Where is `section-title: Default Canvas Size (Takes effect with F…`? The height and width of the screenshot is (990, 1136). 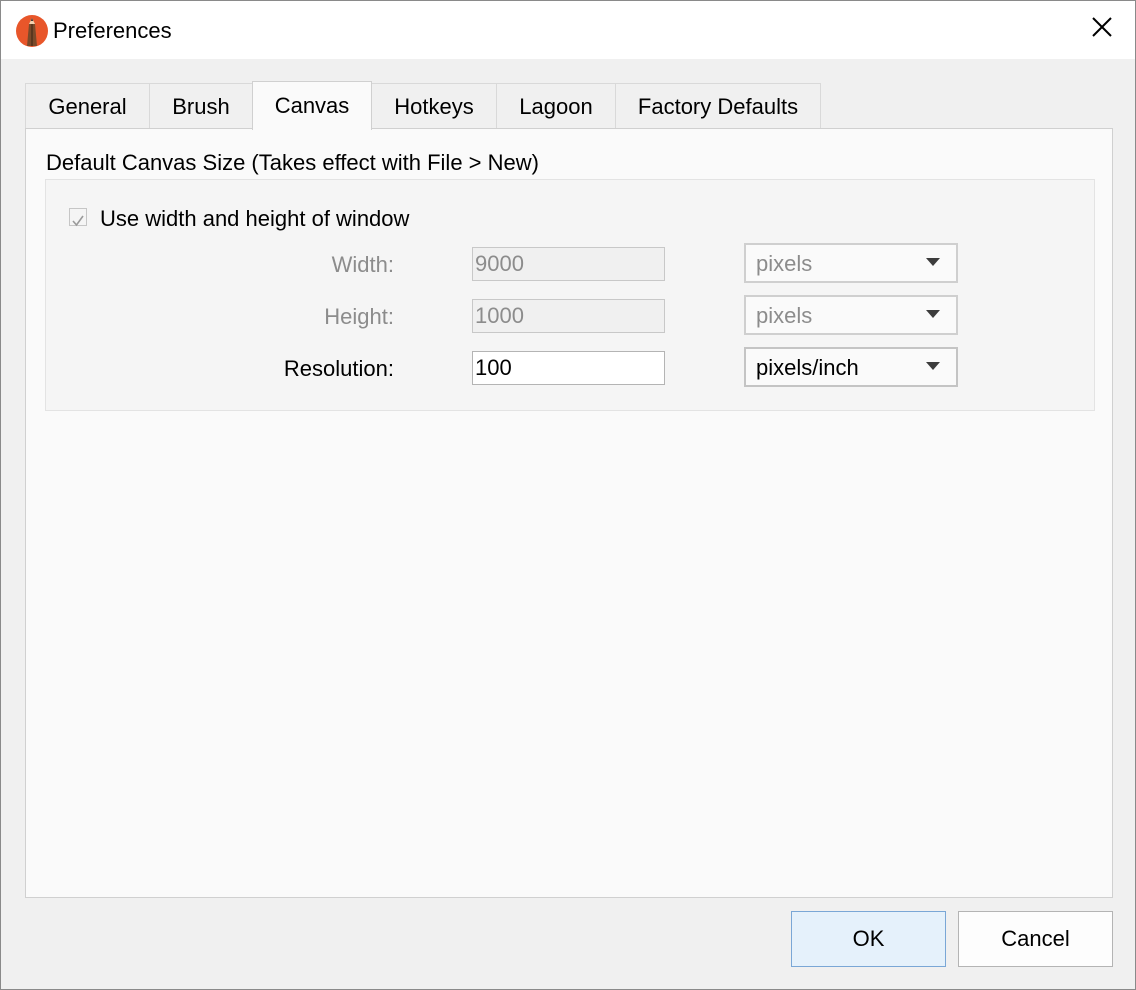
section-title: Default Canvas Size (Takes effect with F… is located at coordinates (292, 162).